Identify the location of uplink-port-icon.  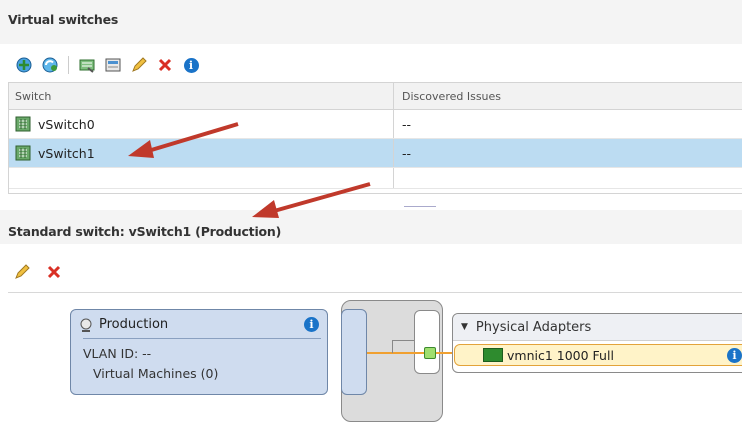
(430, 353).